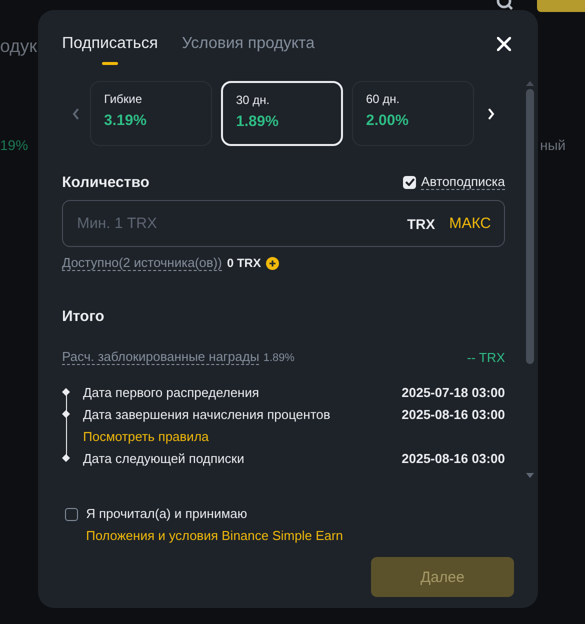 This screenshot has height=624, width=585. I want to click on agreement-text: Я прочитал(а) и принимаю Положения и условия Binance Simple Earn, so click(215, 525).